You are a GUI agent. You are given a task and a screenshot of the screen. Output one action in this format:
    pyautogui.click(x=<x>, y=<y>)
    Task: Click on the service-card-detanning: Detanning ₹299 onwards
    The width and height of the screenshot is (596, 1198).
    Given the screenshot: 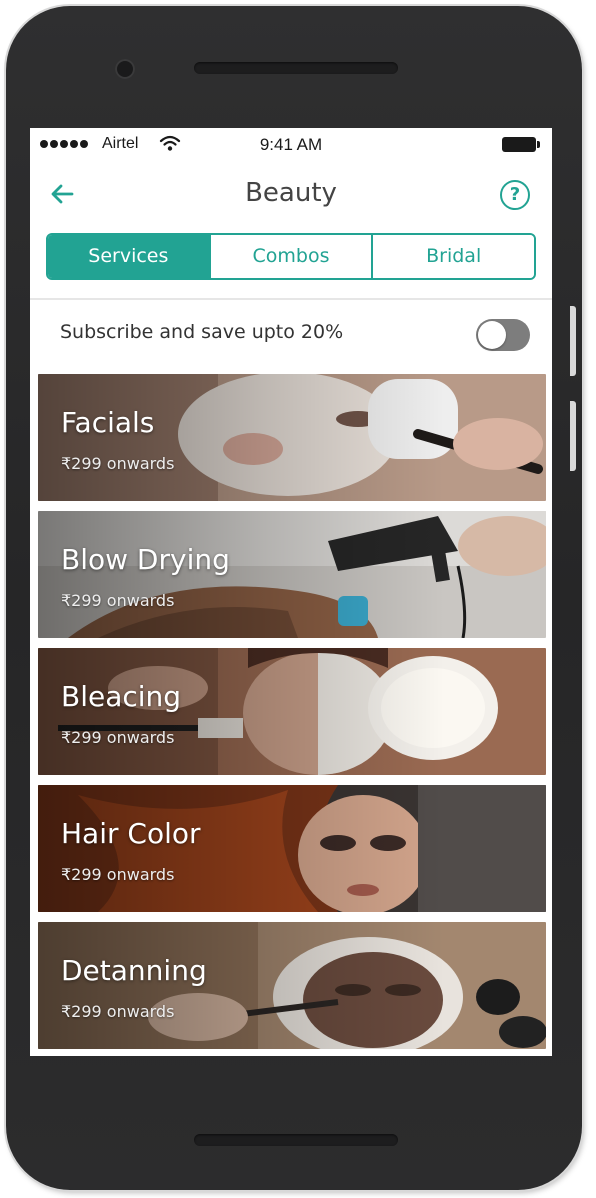 What is the action you would take?
    pyautogui.click(x=292, y=985)
    